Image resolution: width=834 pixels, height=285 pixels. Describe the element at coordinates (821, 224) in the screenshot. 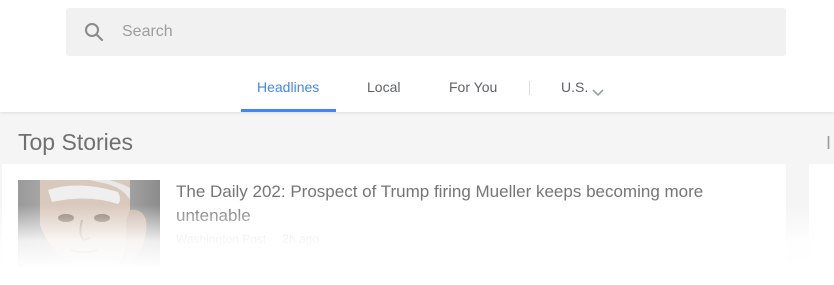

I see `story-card-partial` at that location.